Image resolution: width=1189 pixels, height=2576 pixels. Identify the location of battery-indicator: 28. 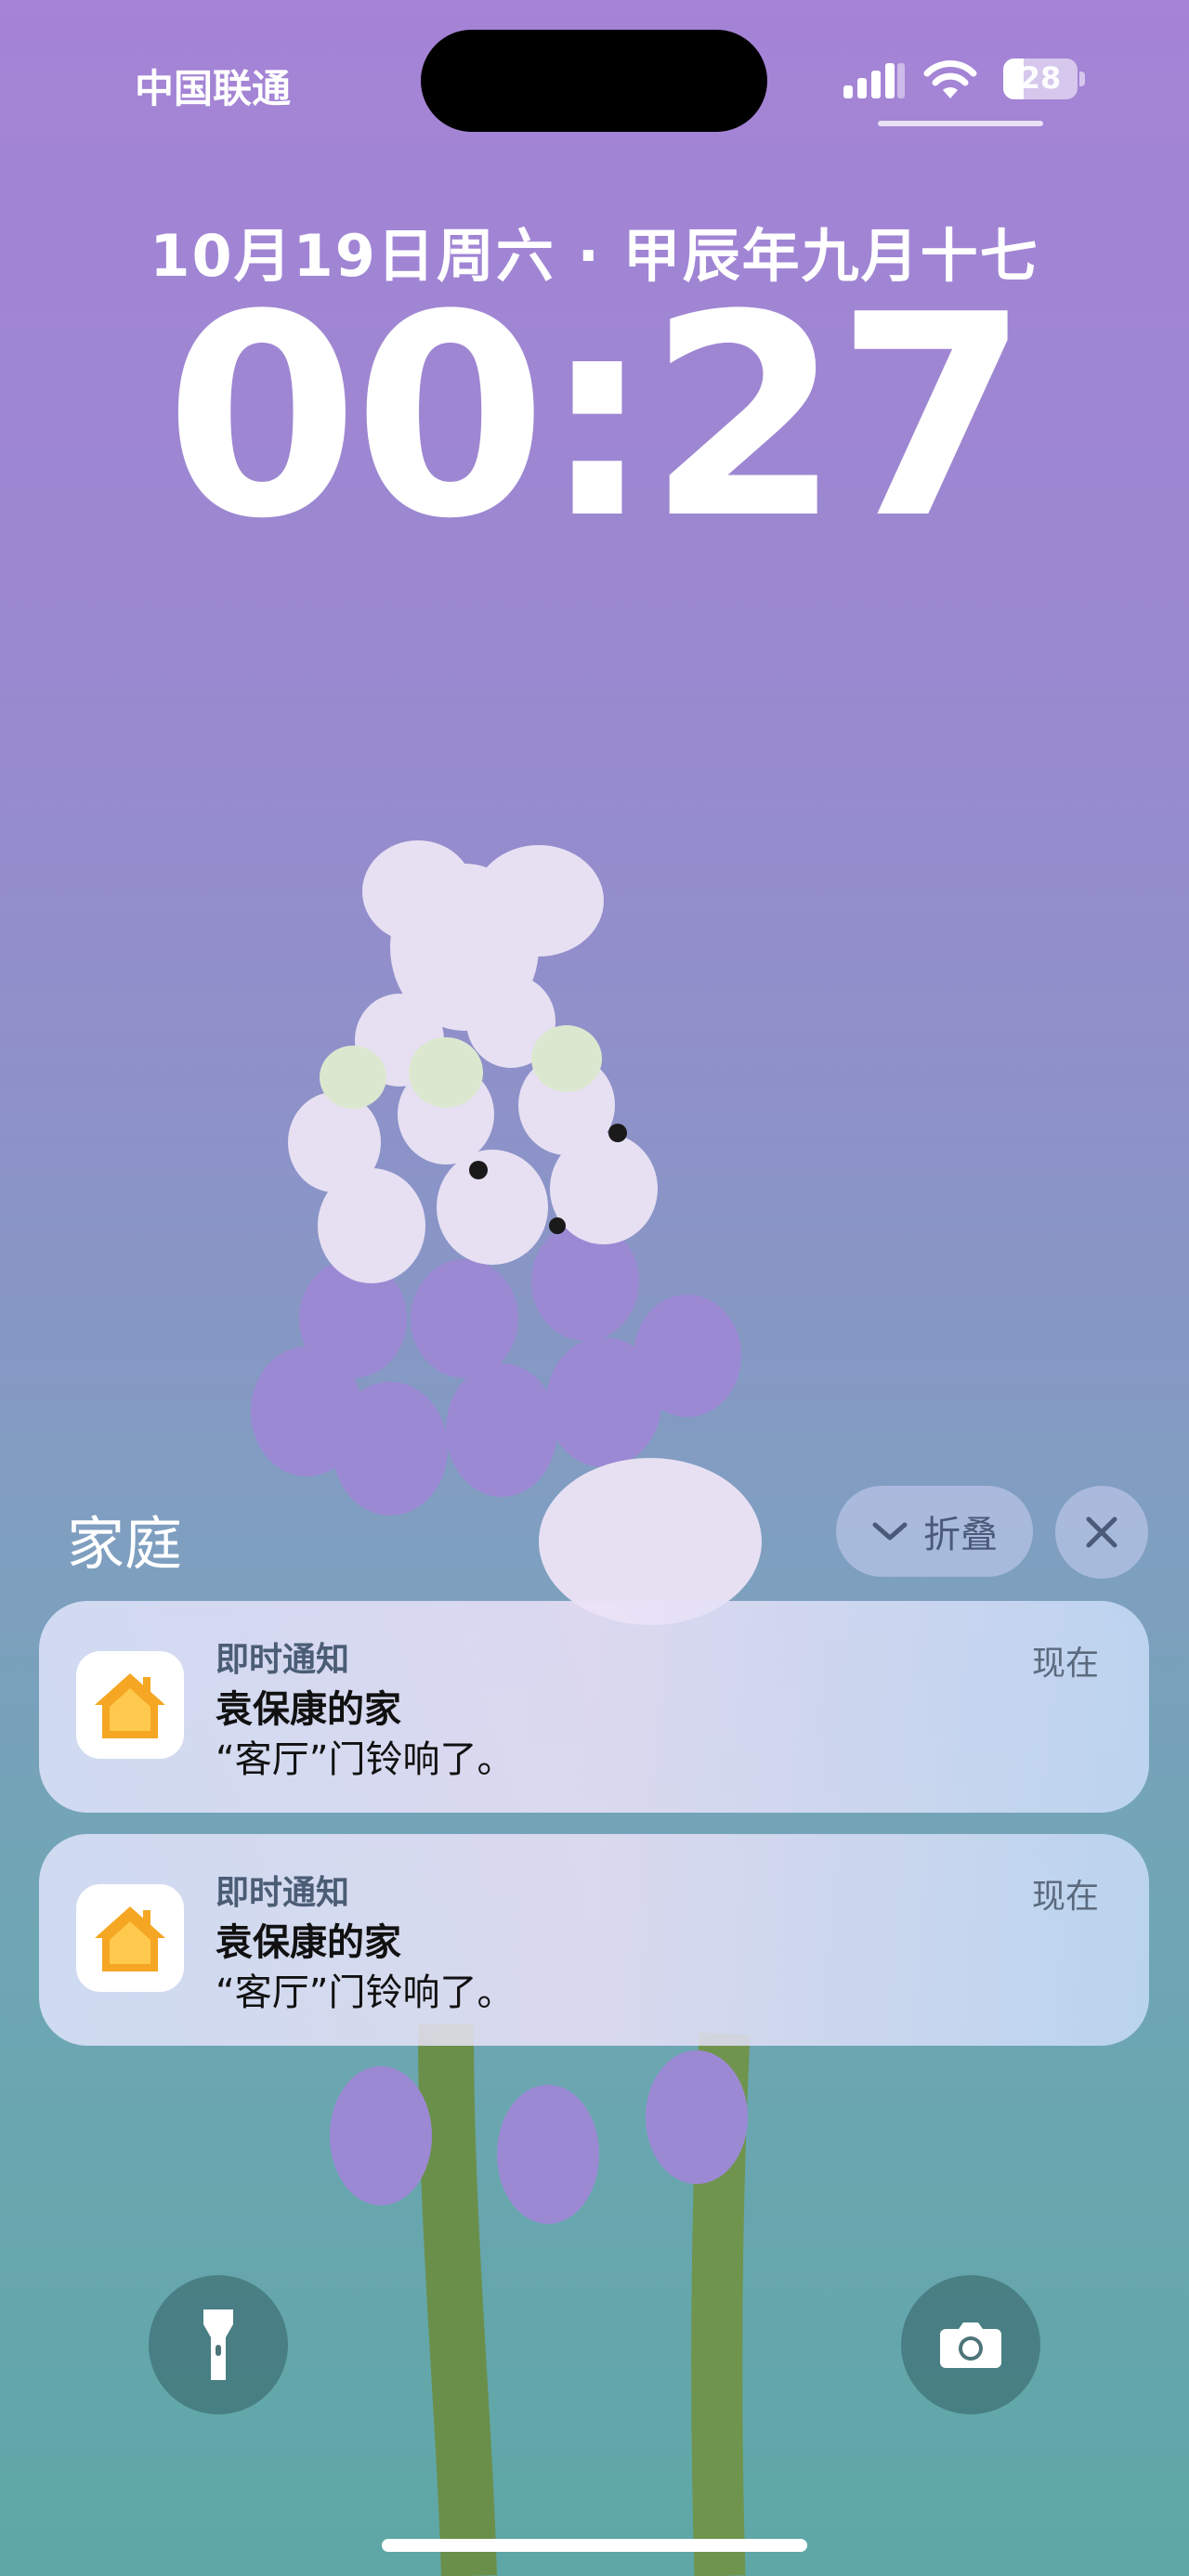
(1044, 79).